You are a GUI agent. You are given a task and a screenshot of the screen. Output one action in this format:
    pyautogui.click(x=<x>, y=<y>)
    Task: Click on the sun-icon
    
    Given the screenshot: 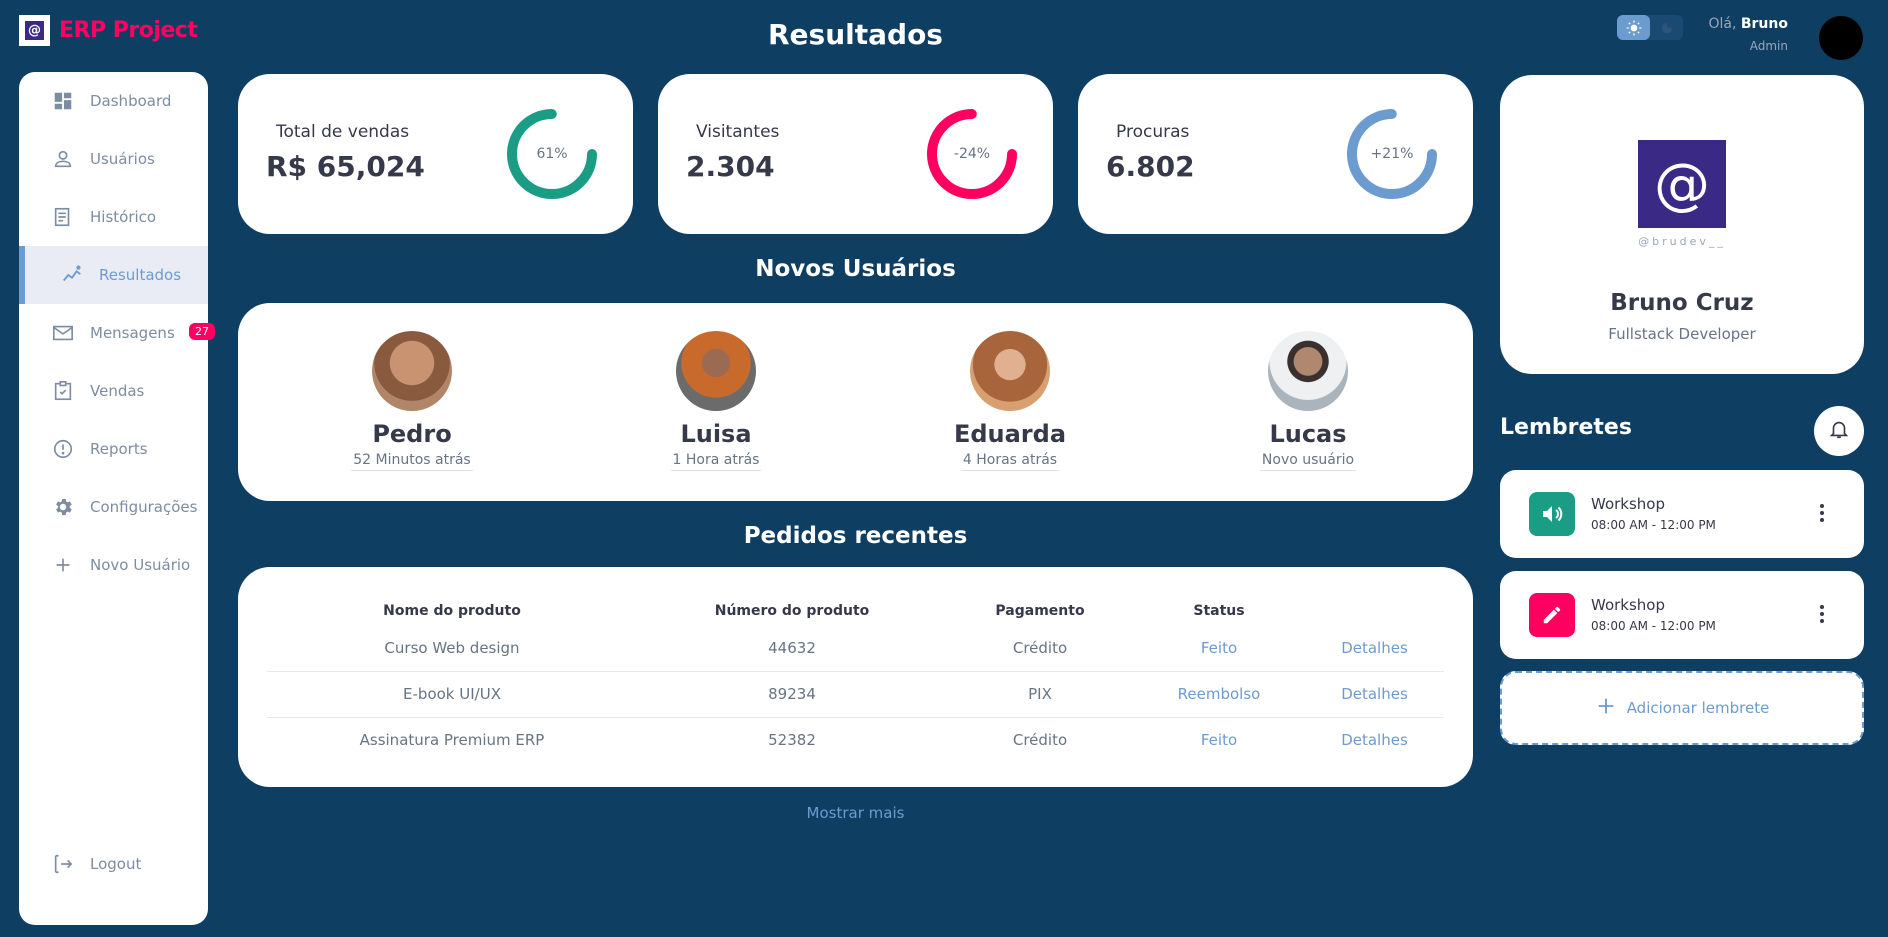 What is the action you would take?
    pyautogui.click(x=1633, y=27)
    